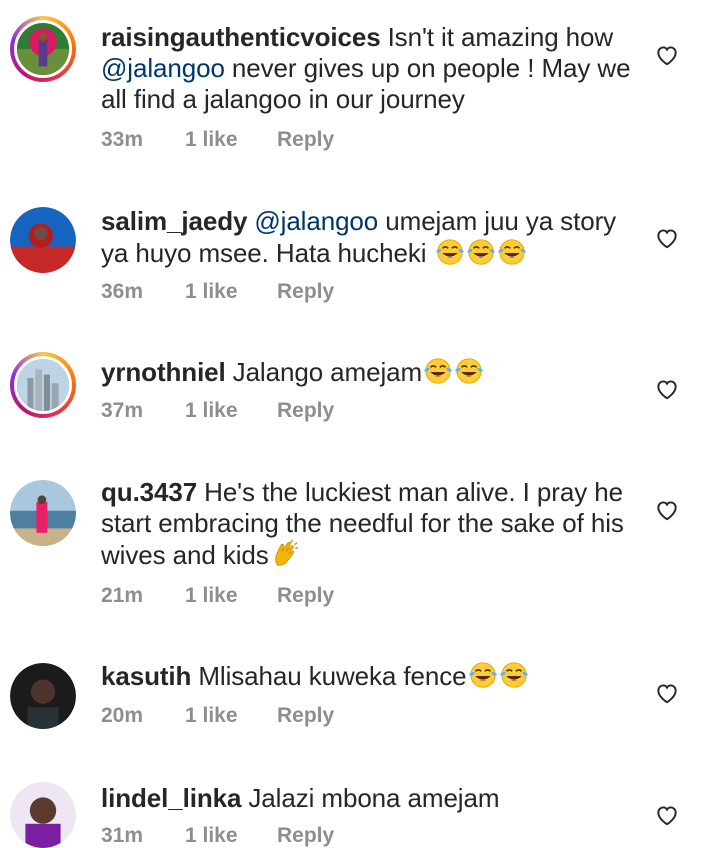 The height and width of the screenshot is (848, 720). I want to click on comment-meta: 33m 1 like Reply, so click(217, 140).